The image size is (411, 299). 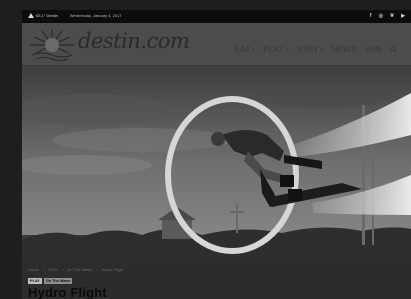 I want to click on breadcrumb-play: PLAY, so click(x=53, y=269).